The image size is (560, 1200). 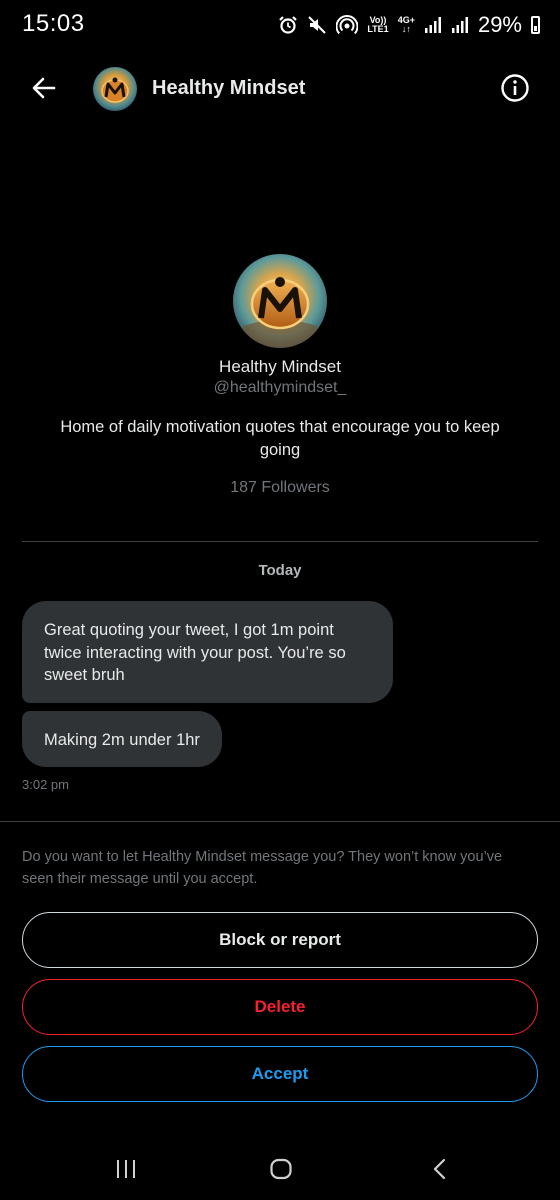 What do you see at coordinates (280, 570) in the screenshot?
I see `date-separator: Today` at bounding box center [280, 570].